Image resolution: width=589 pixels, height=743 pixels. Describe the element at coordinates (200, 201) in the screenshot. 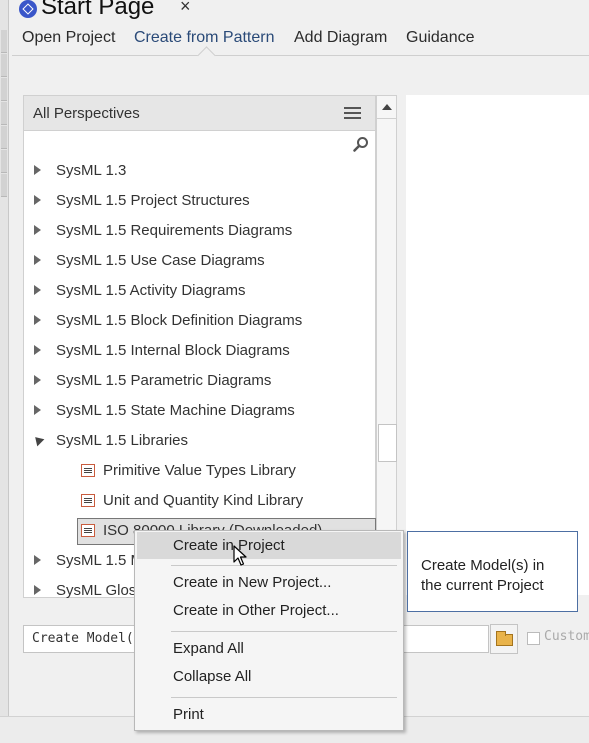

I see `tree-item-project-structures: SysML 1.5 Project Structures` at that location.